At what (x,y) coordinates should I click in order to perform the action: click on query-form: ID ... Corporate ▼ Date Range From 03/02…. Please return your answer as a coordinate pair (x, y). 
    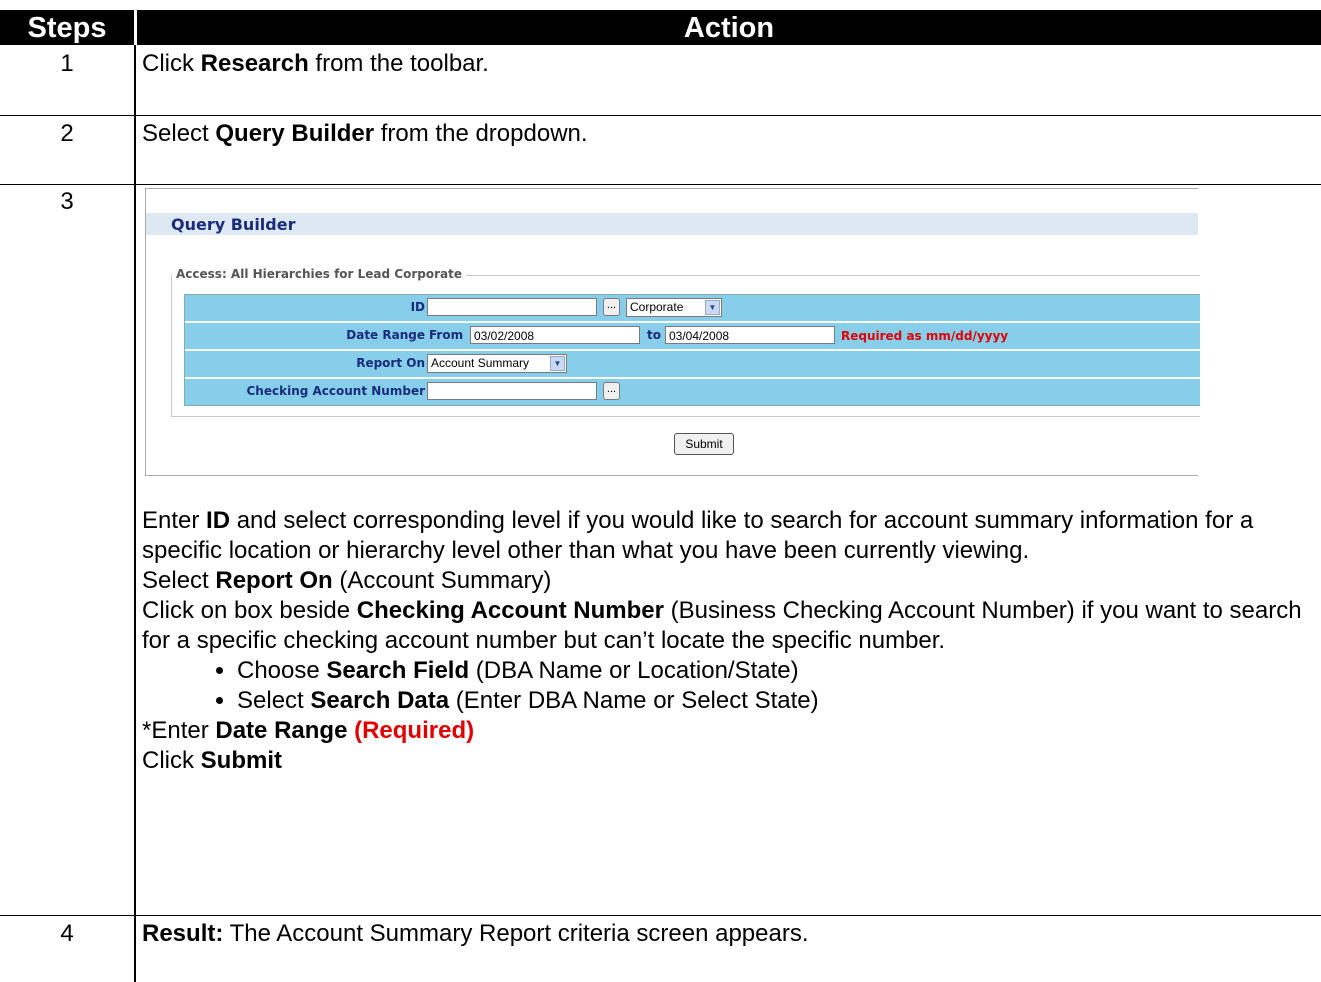
    Looking at the image, I should click on (692, 350).